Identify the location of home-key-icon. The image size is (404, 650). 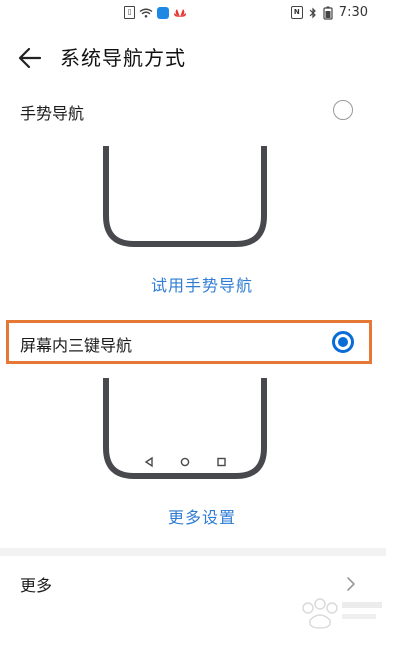
(185, 462).